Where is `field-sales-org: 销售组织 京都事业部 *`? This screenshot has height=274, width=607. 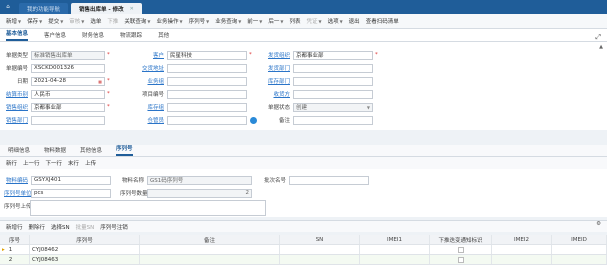
field-sales-org: 销售组织 京都事业部 * is located at coordinates (57, 107).